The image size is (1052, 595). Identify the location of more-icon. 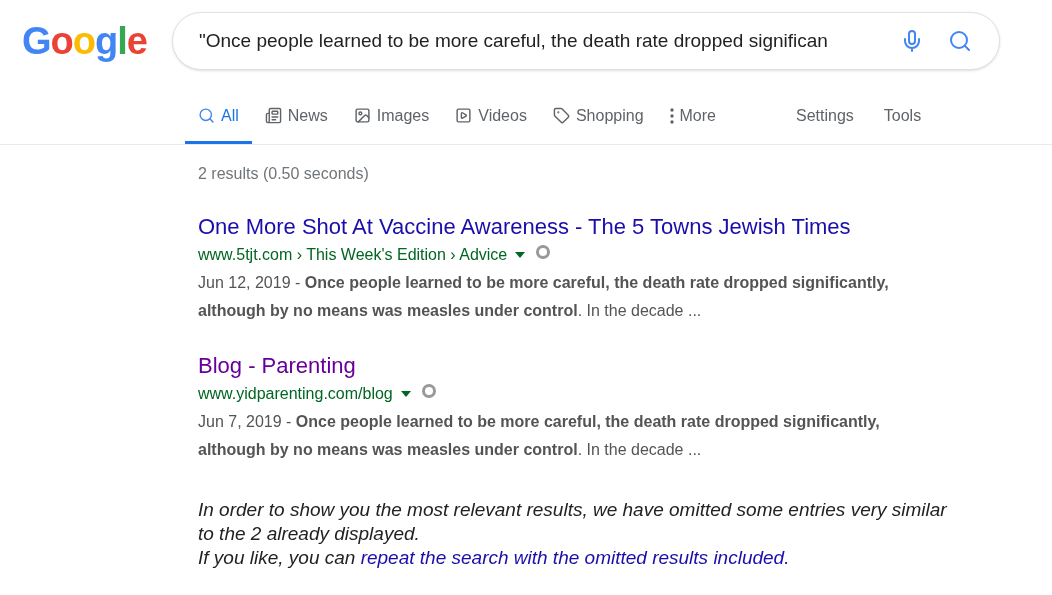
(671, 115).